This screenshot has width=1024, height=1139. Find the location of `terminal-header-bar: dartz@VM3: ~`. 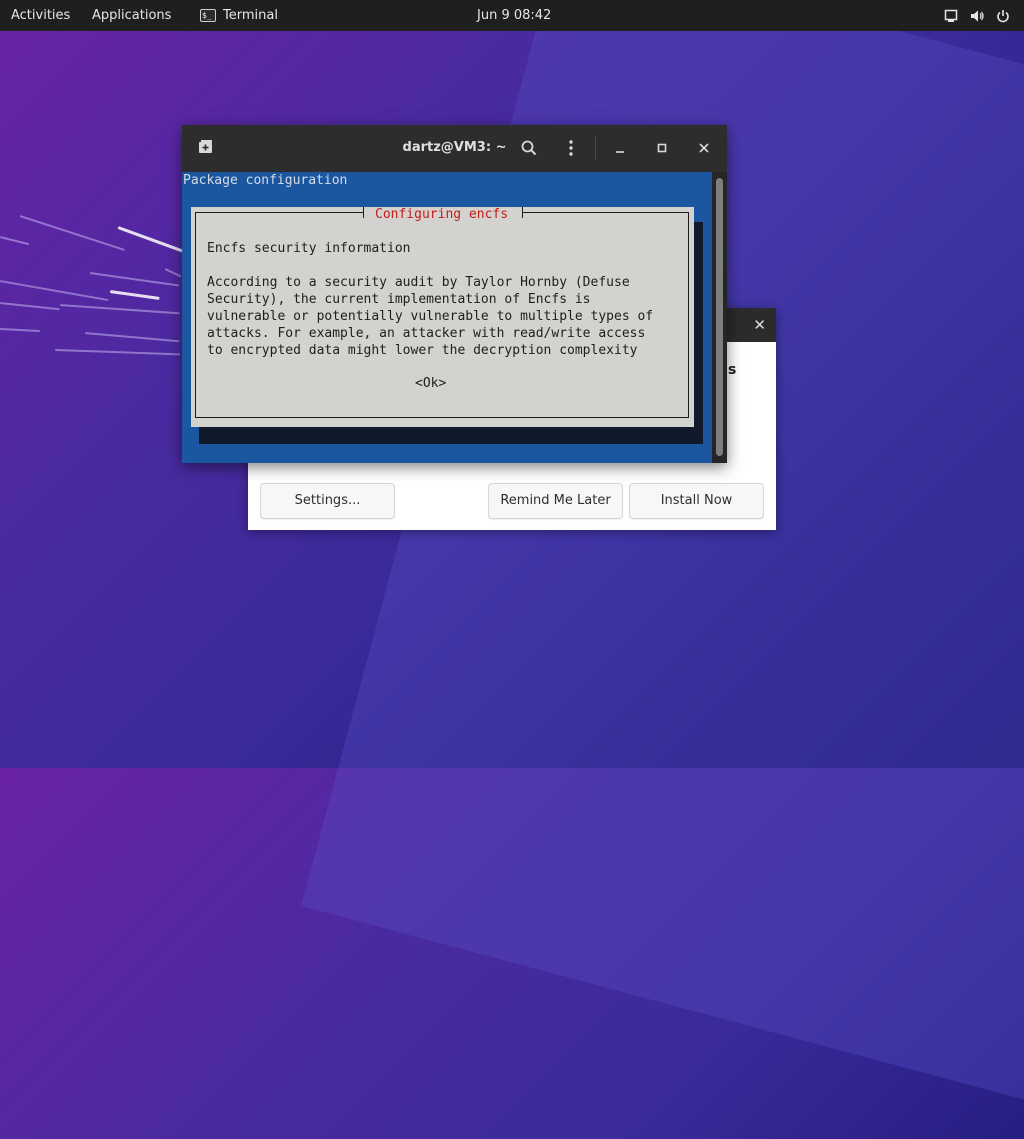

terminal-header-bar: dartz@VM3: ~ is located at coordinates (454, 148).